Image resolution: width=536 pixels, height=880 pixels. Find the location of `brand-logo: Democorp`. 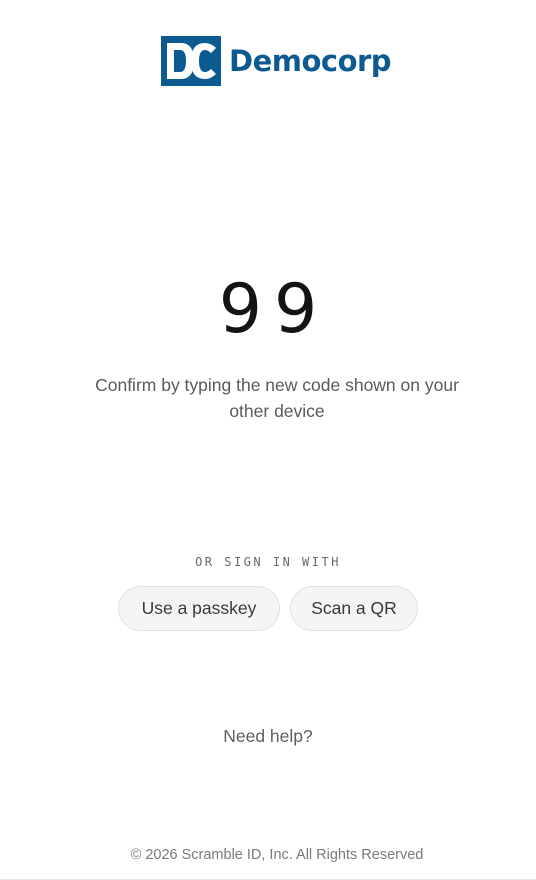

brand-logo: Democorp is located at coordinates (276, 61).